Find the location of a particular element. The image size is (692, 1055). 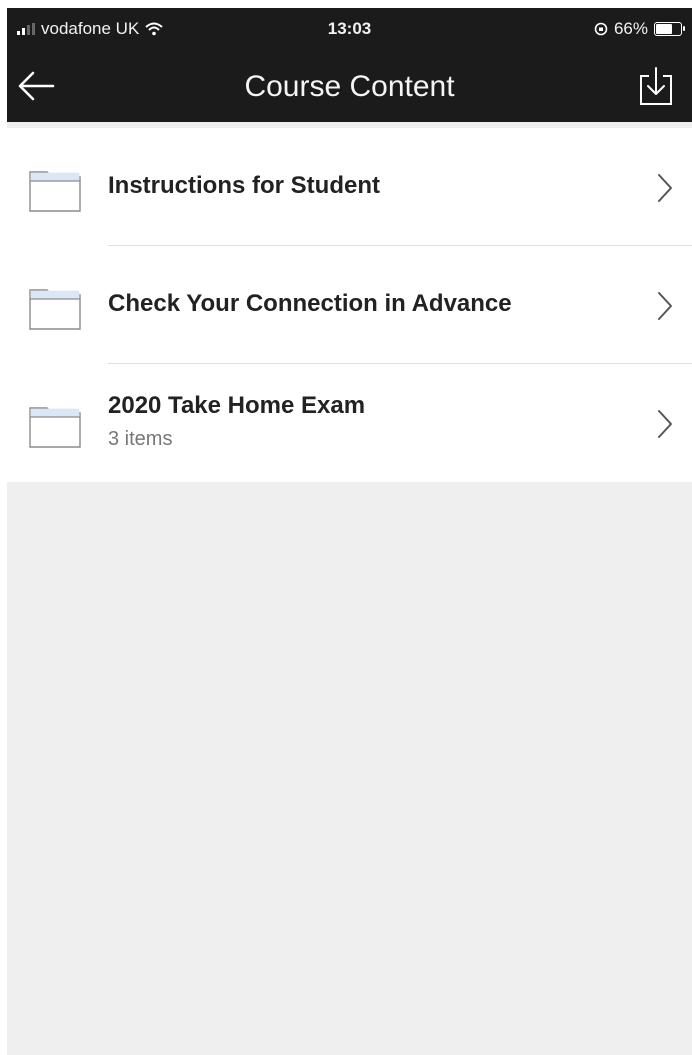

item-label: 2020 Take Home Exam is located at coordinates (237, 405).